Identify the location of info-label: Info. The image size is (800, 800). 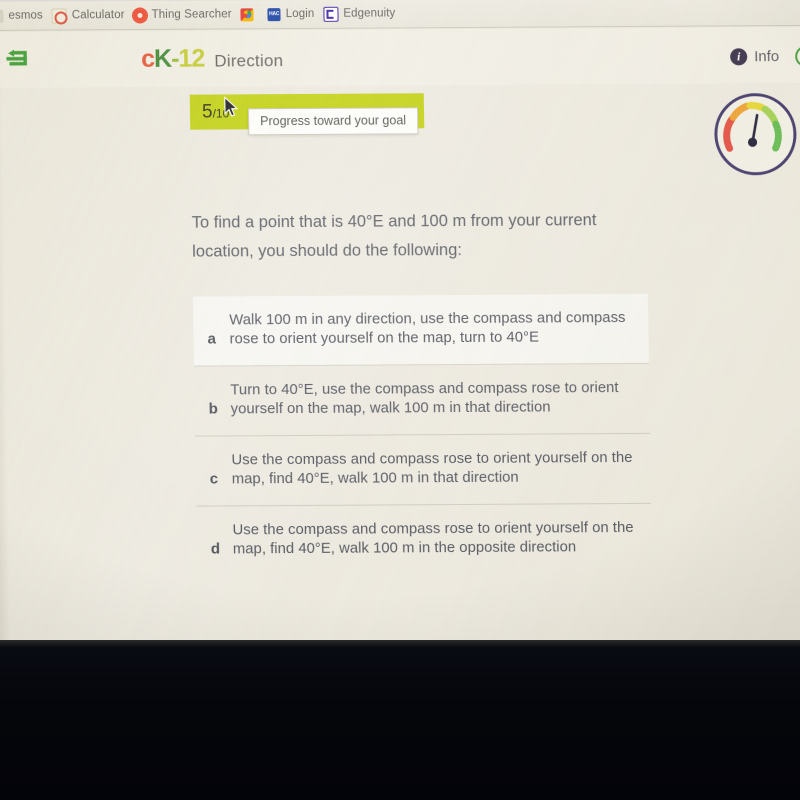
(767, 57).